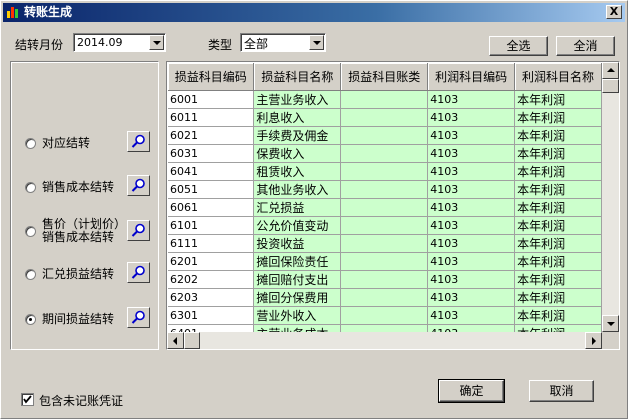 The image size is (628, 419). I want to click on table-row: 6202 摊回赔付支出 4103 本年利润, so click(385, 279).